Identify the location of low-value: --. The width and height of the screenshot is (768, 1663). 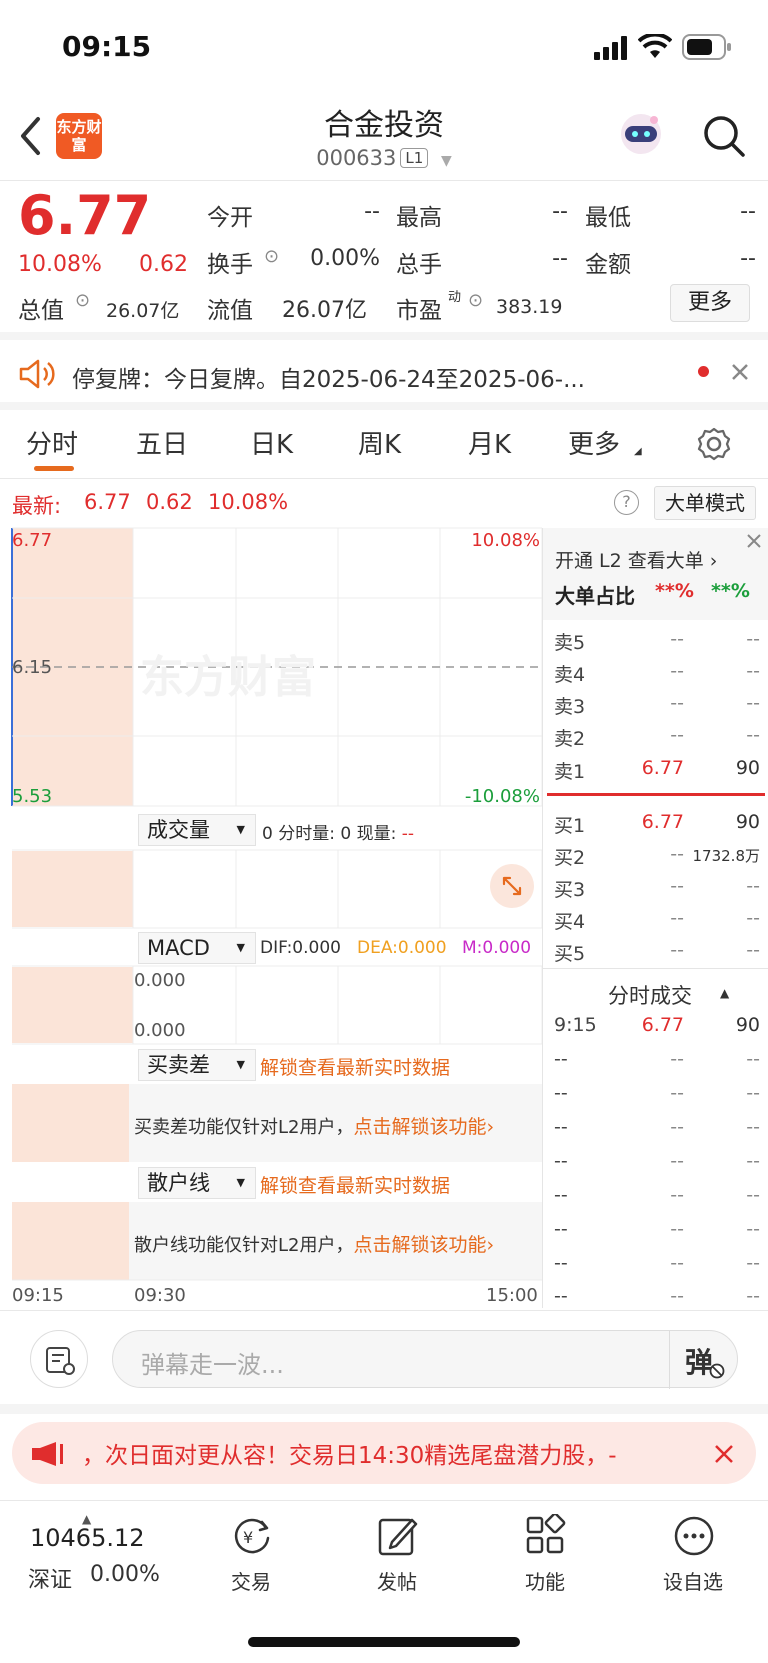
(748, 211).